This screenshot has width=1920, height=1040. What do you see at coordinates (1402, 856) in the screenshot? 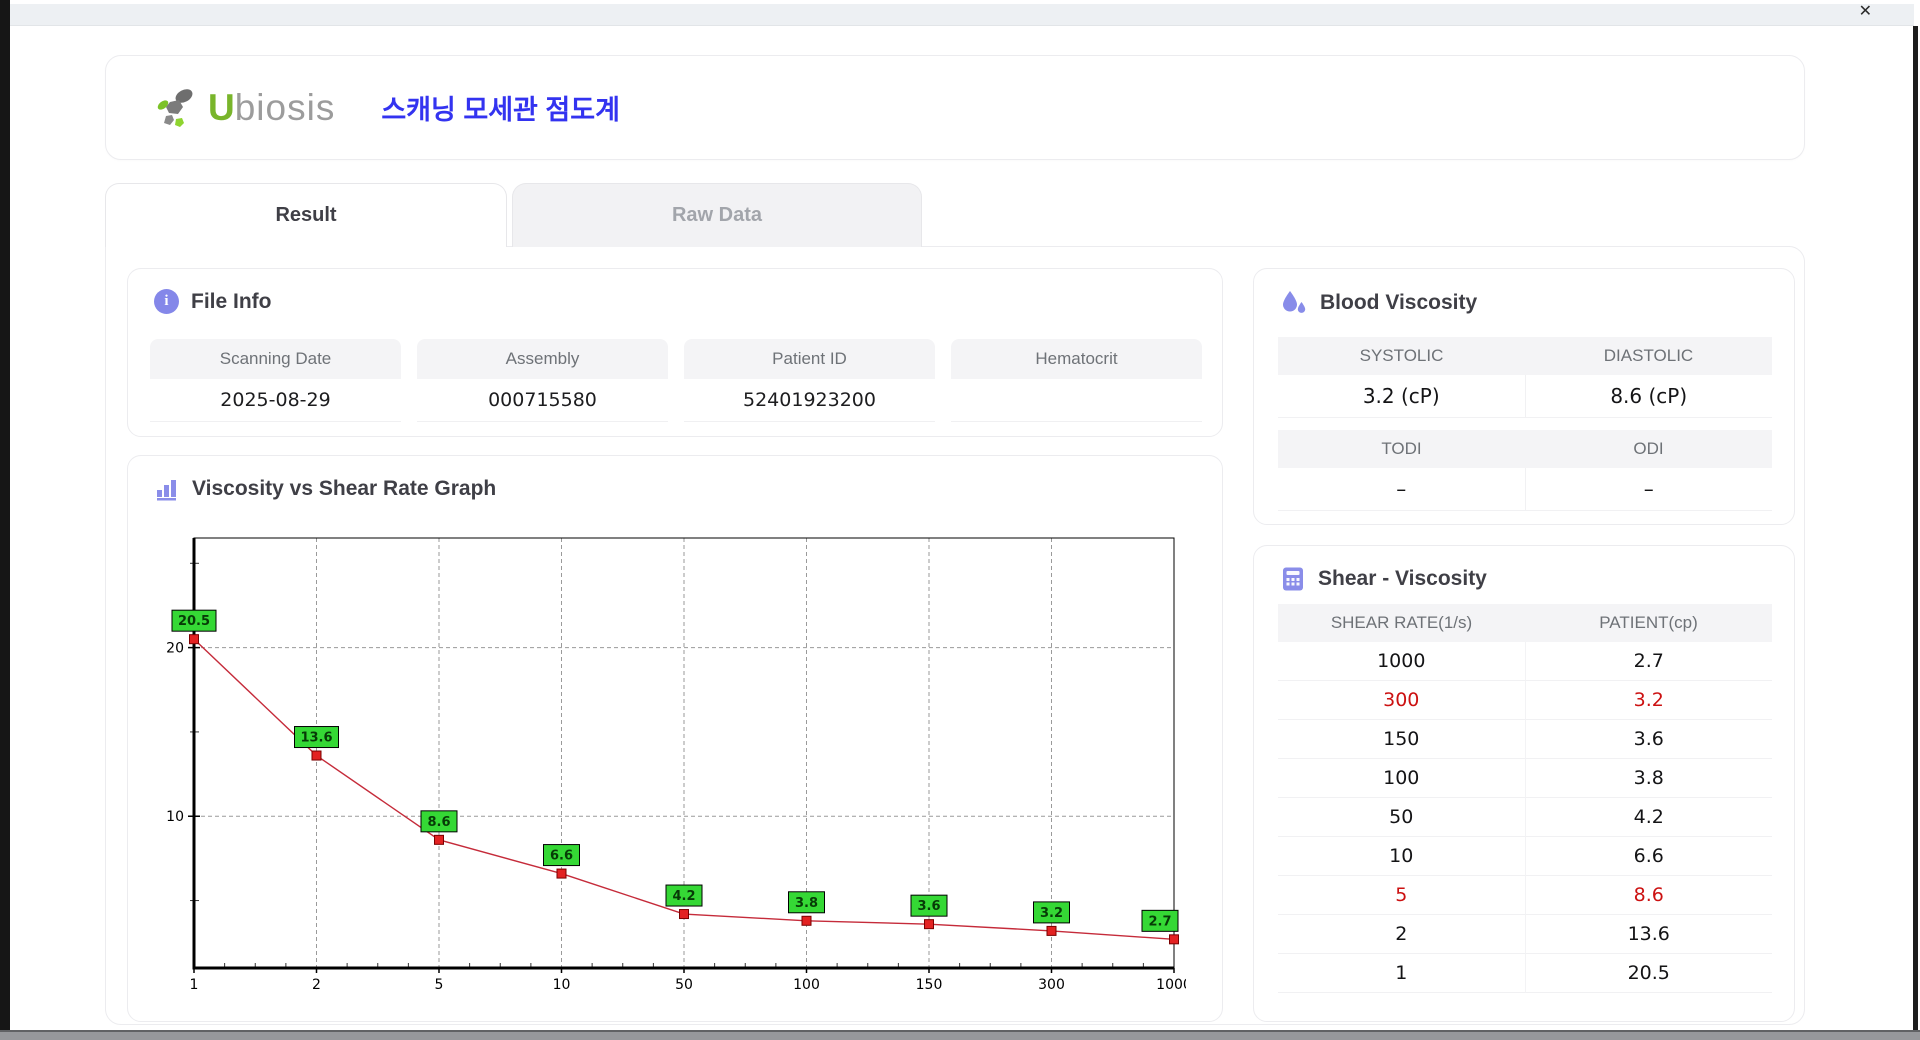
I see `shear-rate-cell: 10` at bounding box center [1402, 856].